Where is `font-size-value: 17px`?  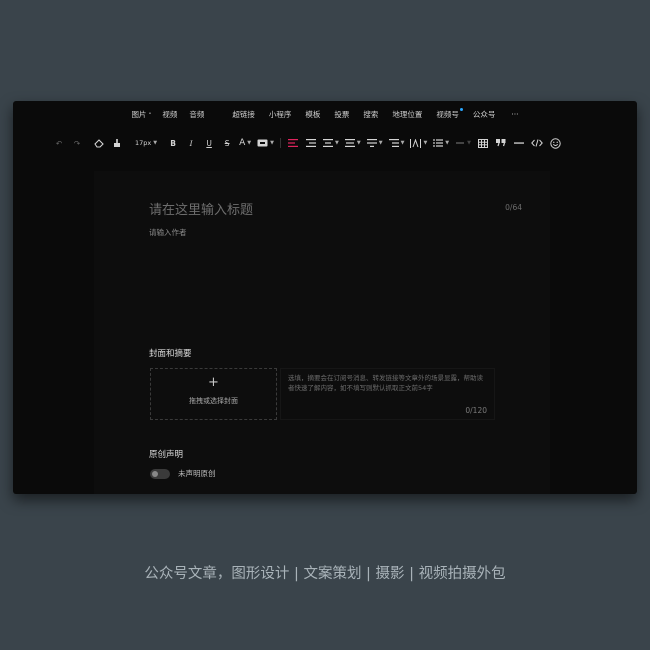 font-size-value: 17px is located at coordinates (143, 143).